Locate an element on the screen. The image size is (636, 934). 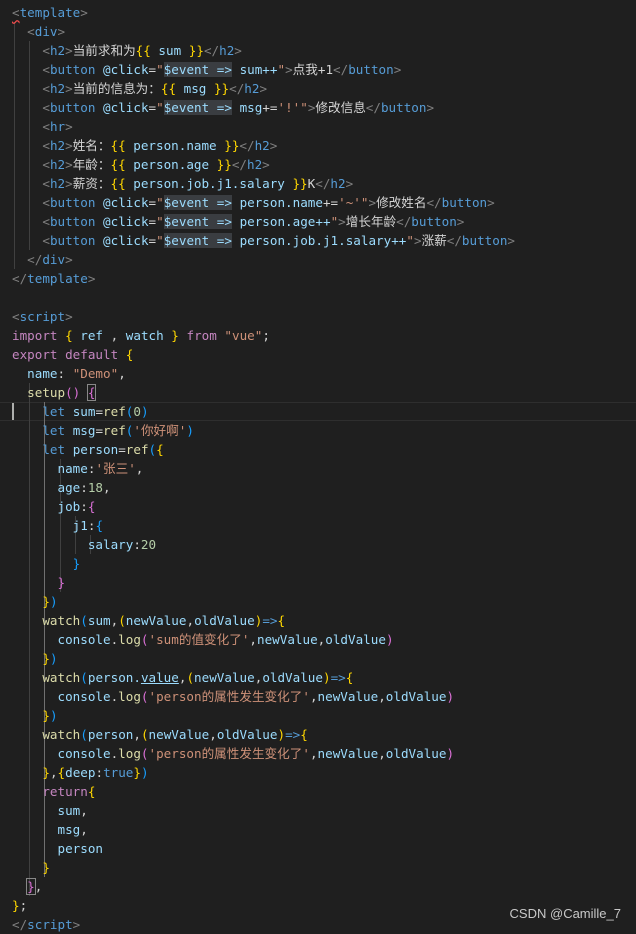
code-line: </script> is located at coordinates (46, 924).